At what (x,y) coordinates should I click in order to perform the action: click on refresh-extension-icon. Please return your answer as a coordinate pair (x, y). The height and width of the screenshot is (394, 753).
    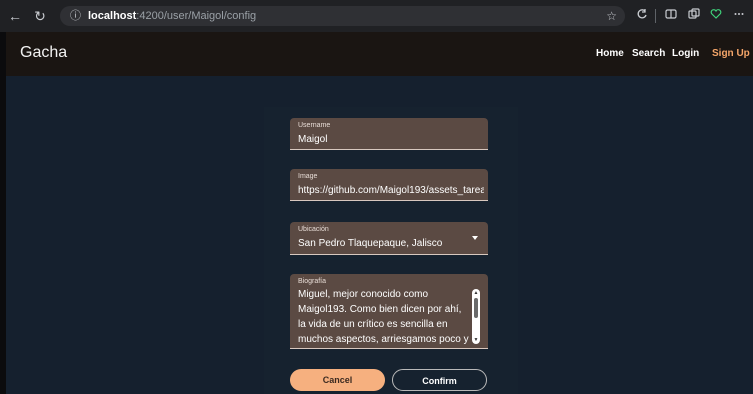
    Looking at the image, I should click on (642, 16).